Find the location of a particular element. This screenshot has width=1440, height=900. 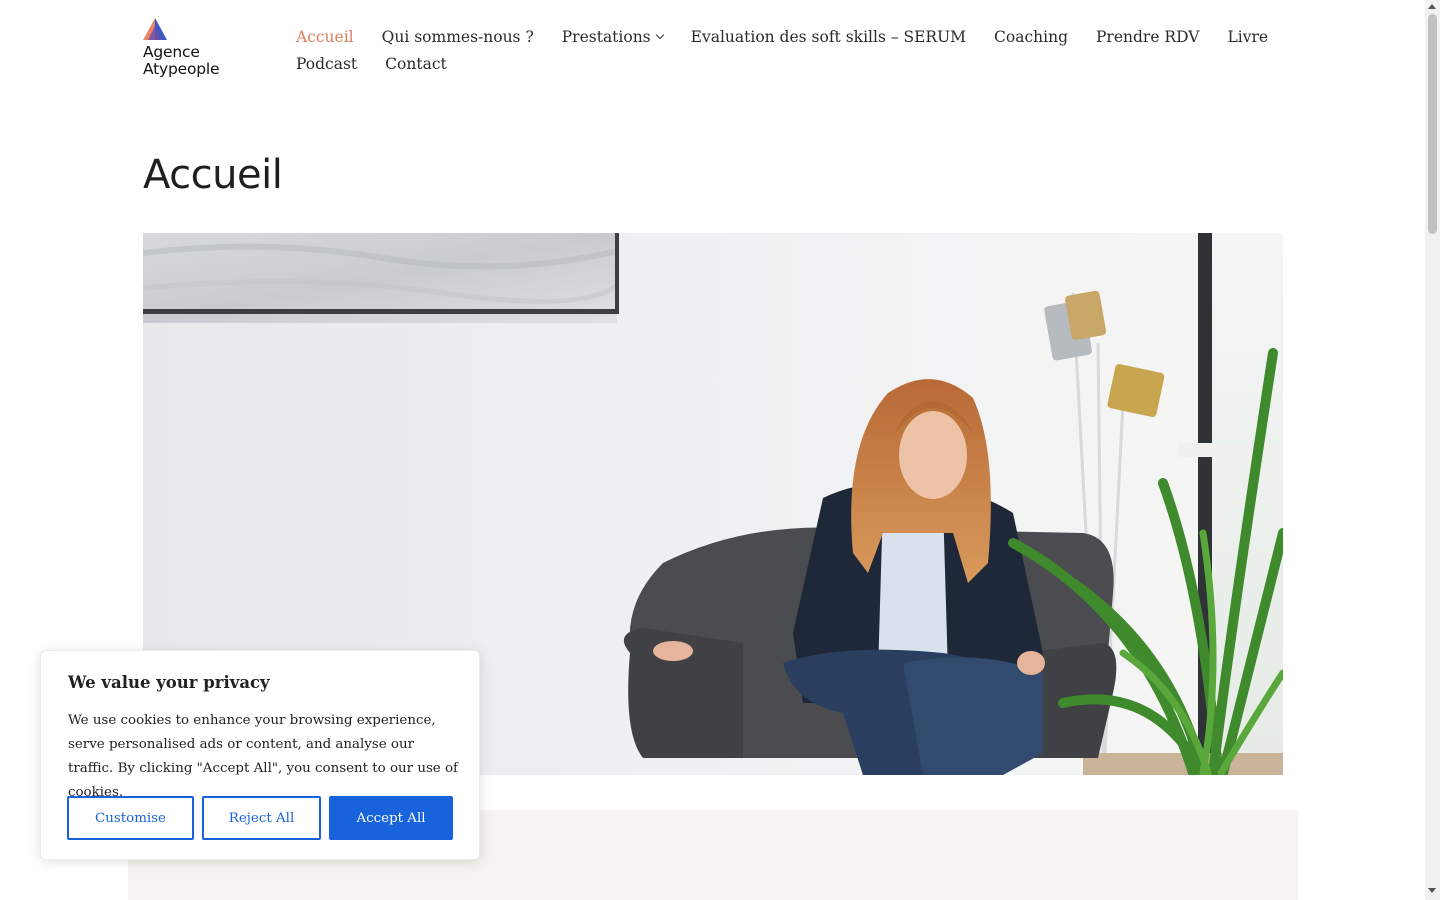

scroll-up-arrow-icon is located at coordinates (1432, 6).